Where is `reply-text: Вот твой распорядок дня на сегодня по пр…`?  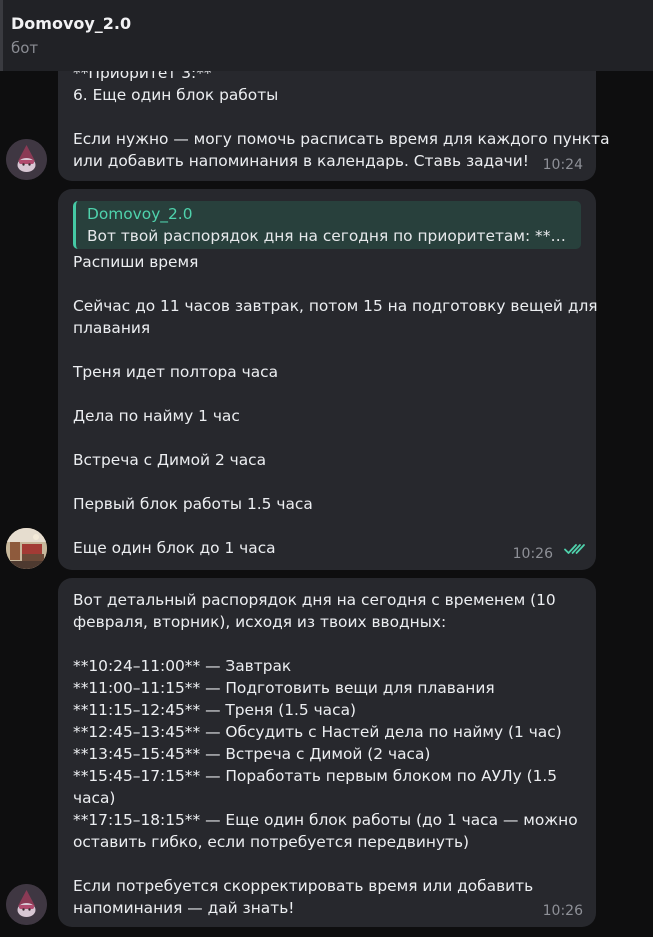 reply-text: Вот твой распорядок дня на сегодня по пр… is located at coordinates (329, 236).